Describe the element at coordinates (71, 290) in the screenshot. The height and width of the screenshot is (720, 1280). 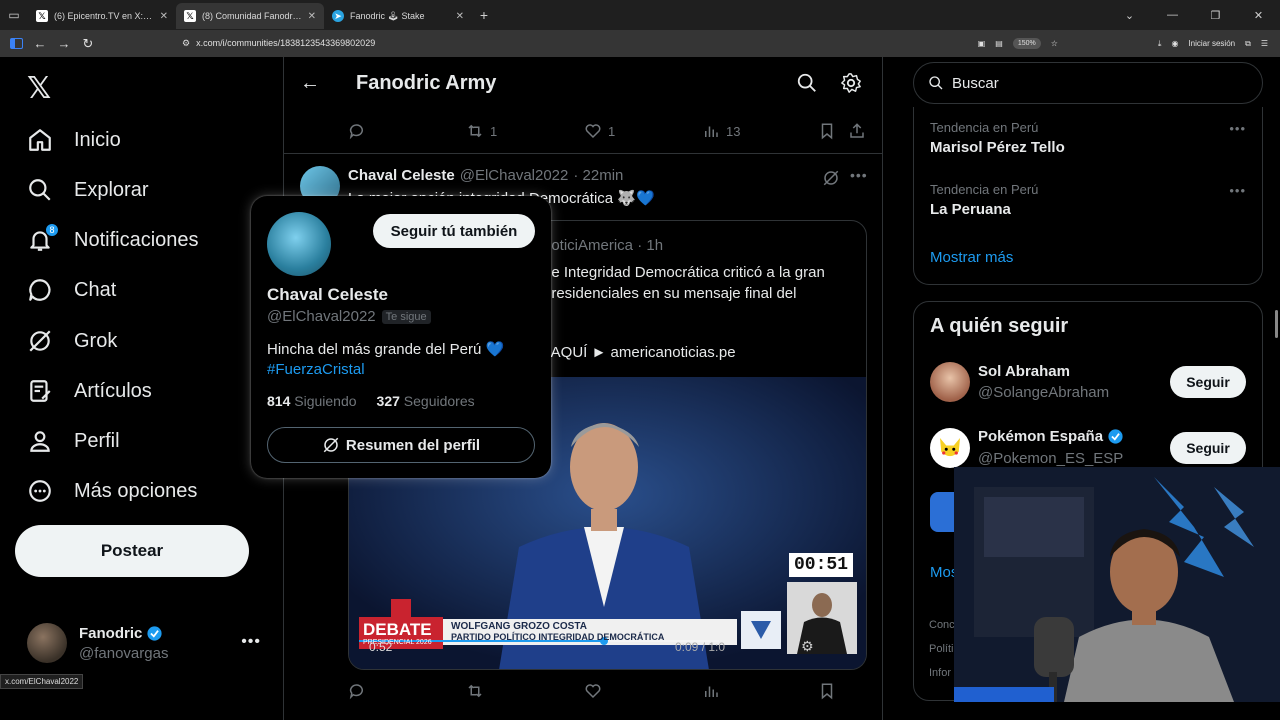
I see `nav-item-chat: Chat` at that location.